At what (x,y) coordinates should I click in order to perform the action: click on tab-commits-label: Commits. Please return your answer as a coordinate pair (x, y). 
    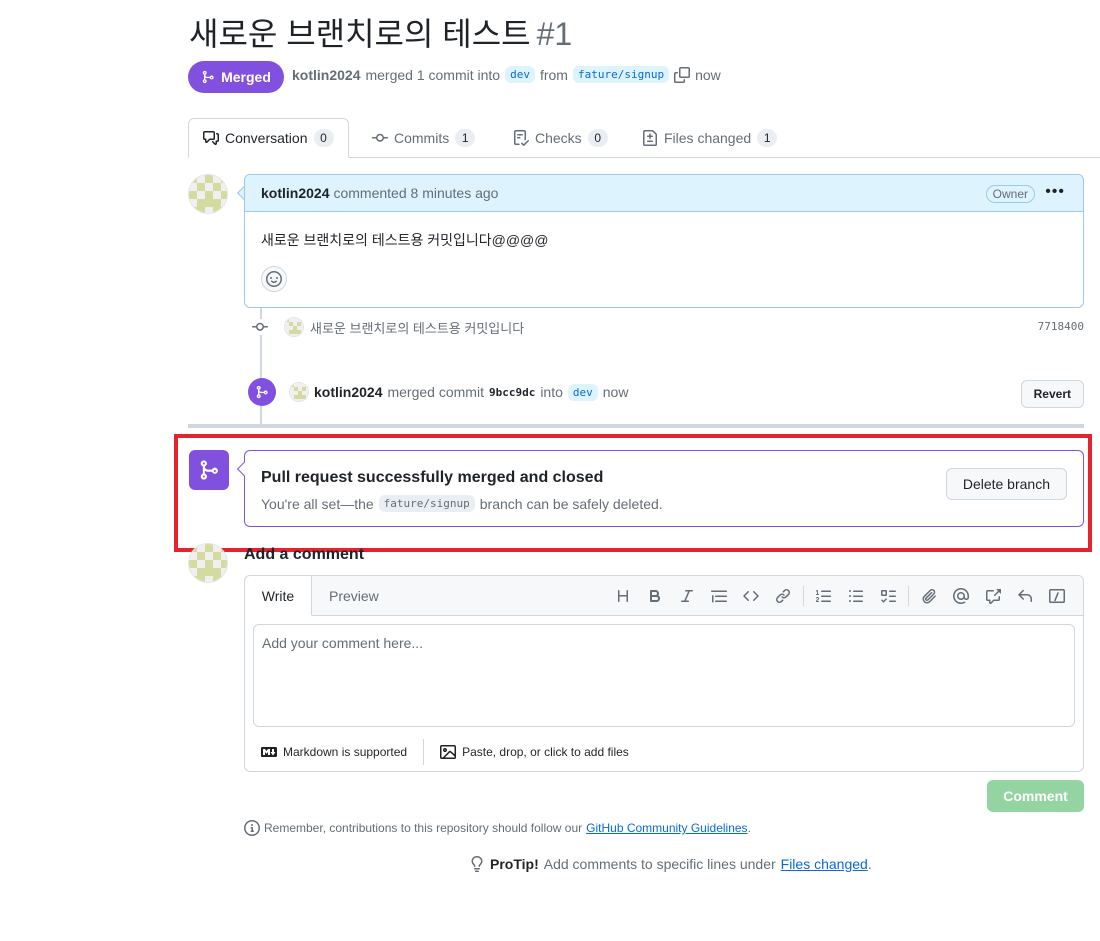
    Looking at the image, I should click on (422, 138).